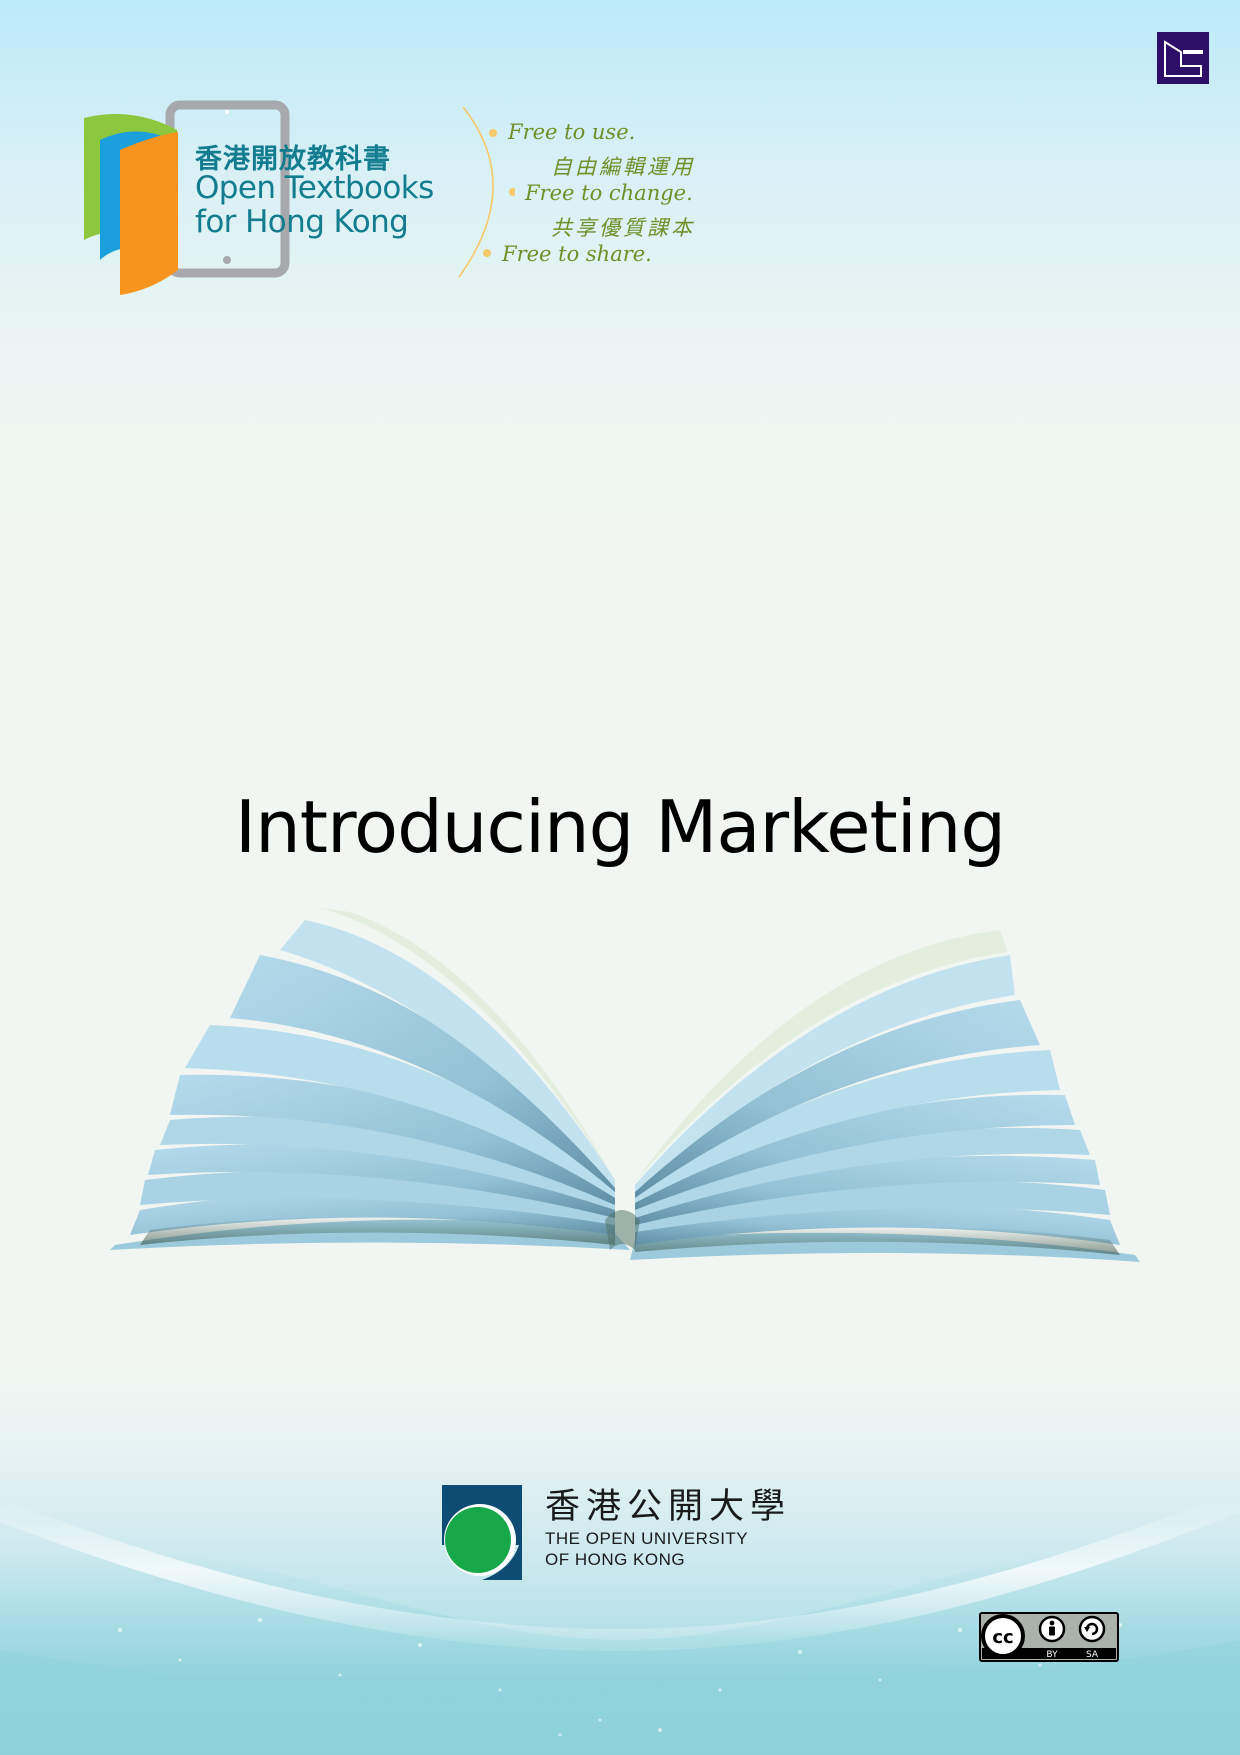 This screenshot has width=1240, height=1755. I want to click on cc-by-sa-badge: cc BY SA, so click(1049, 1637).